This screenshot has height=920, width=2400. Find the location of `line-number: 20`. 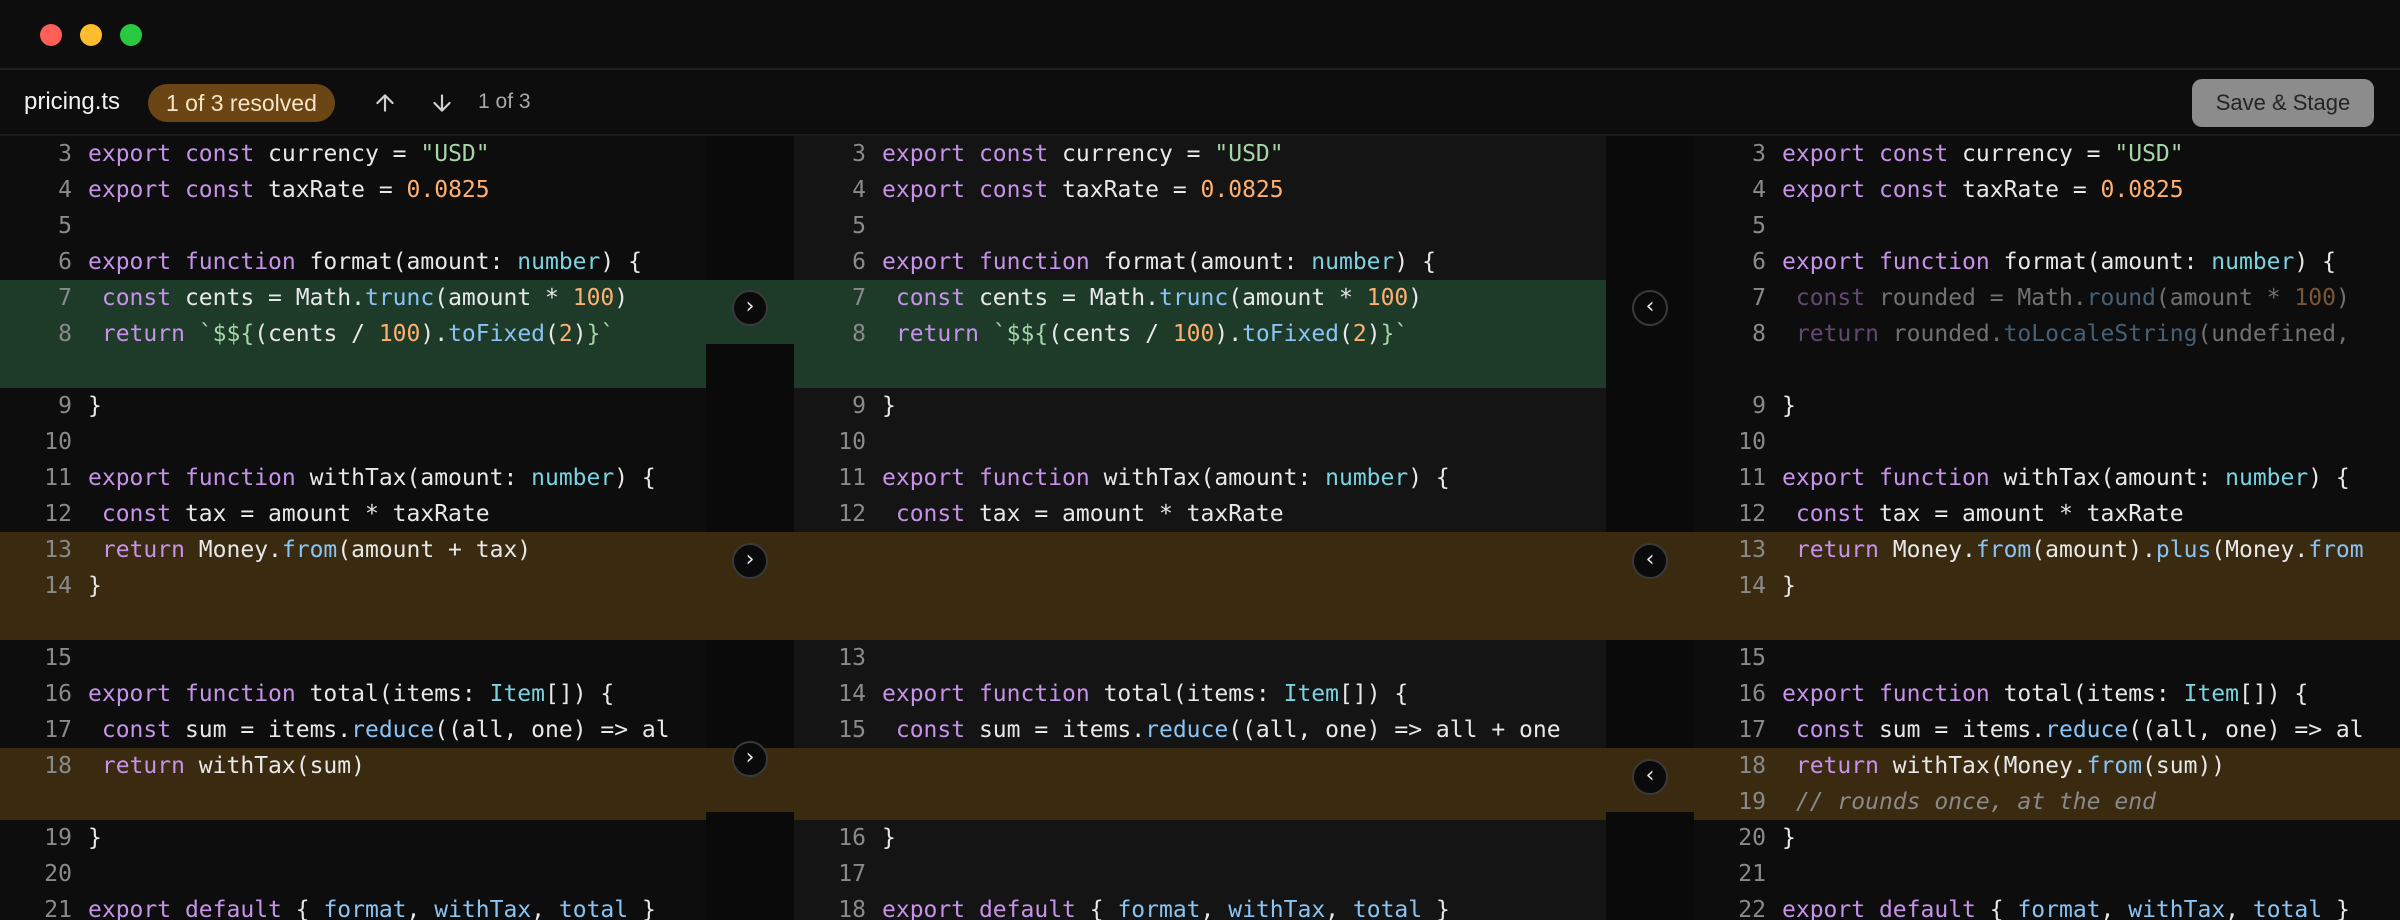

line-number: 20 is located at coordinates (1752, 838).